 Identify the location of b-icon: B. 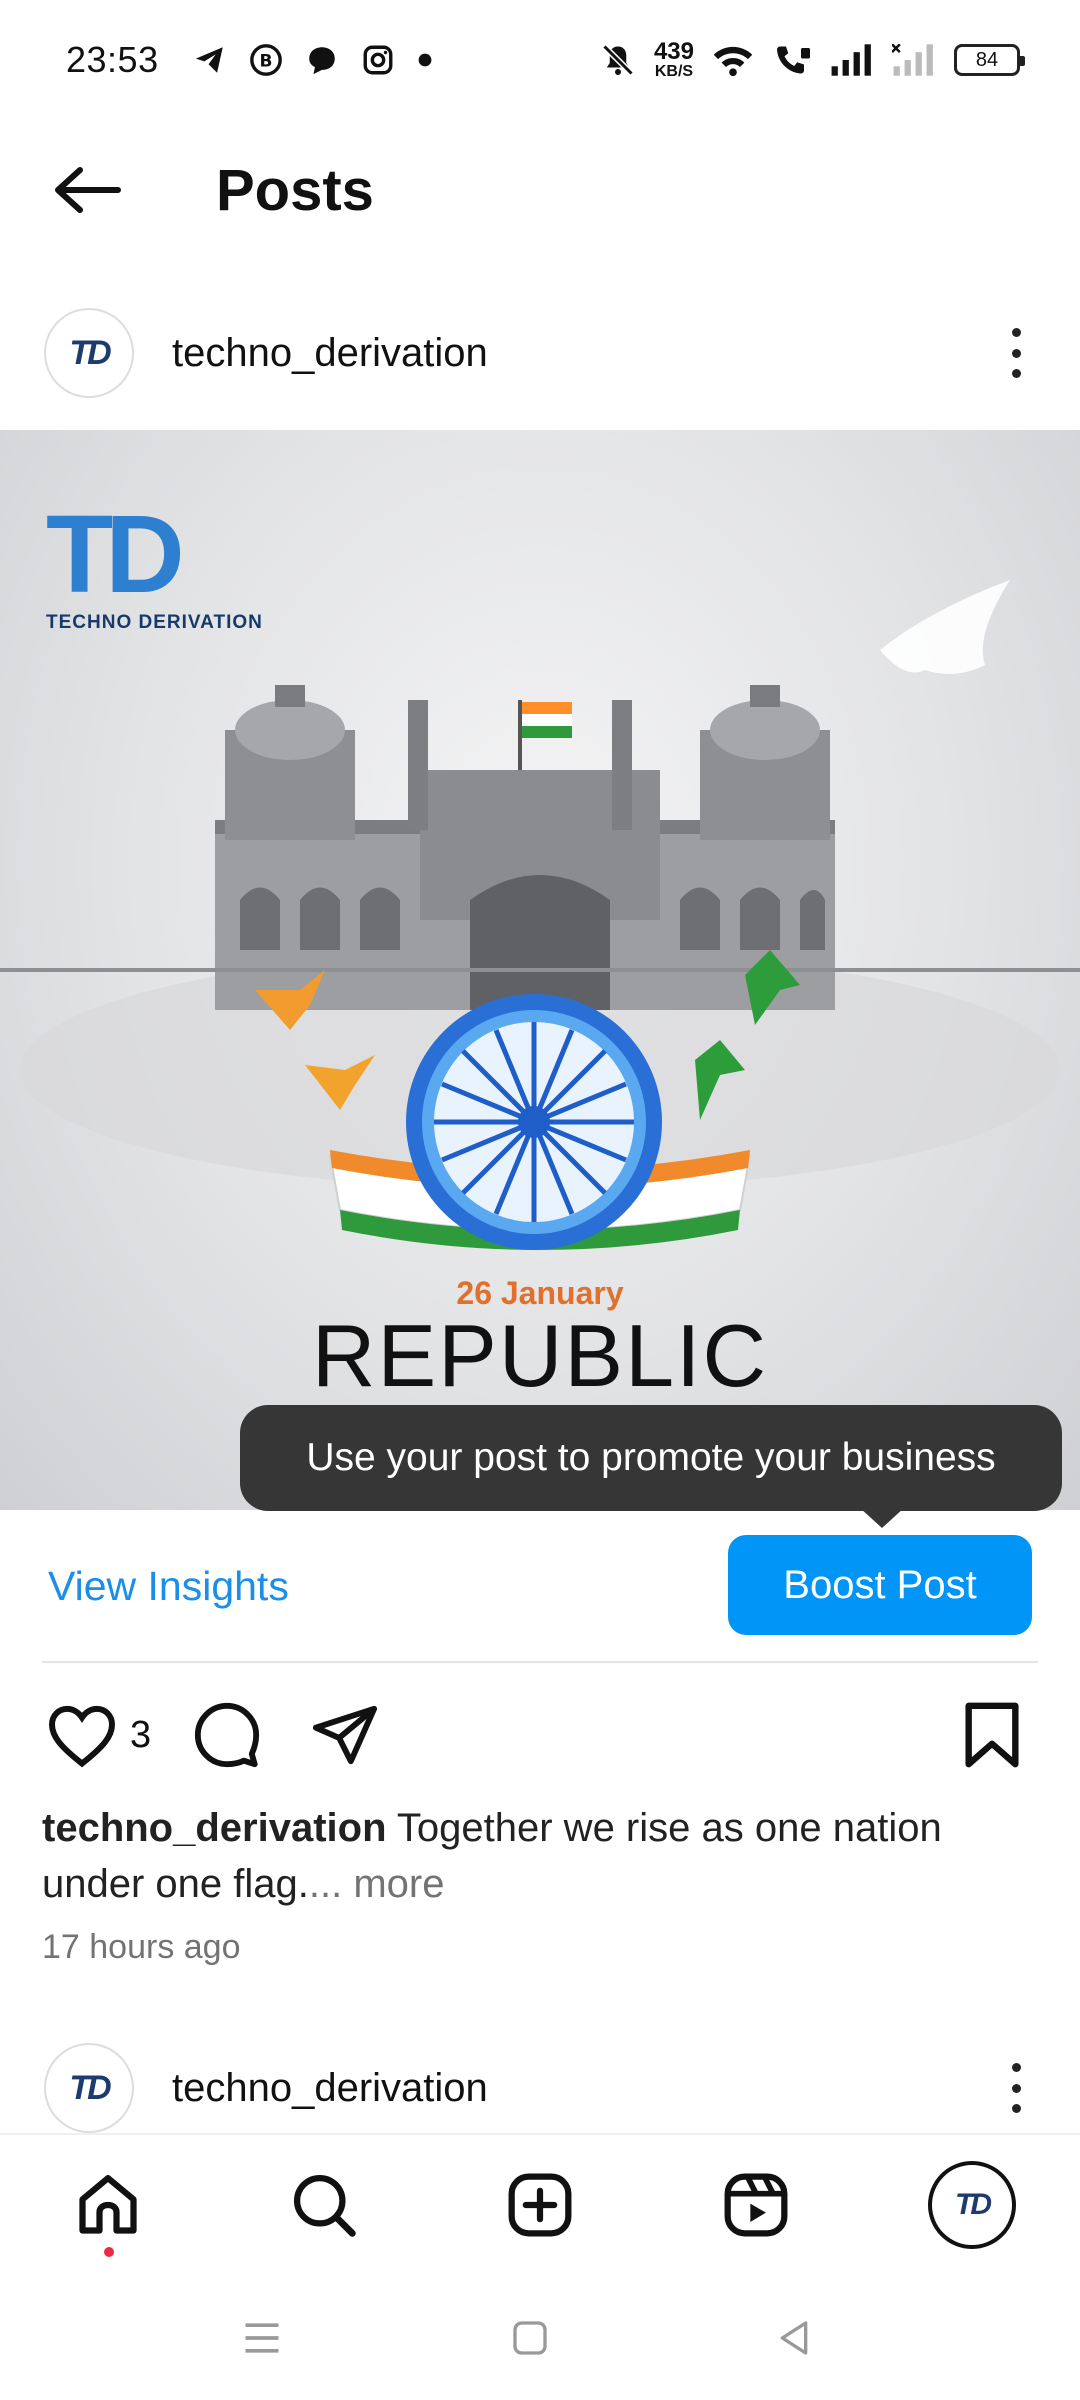
(265, 60).